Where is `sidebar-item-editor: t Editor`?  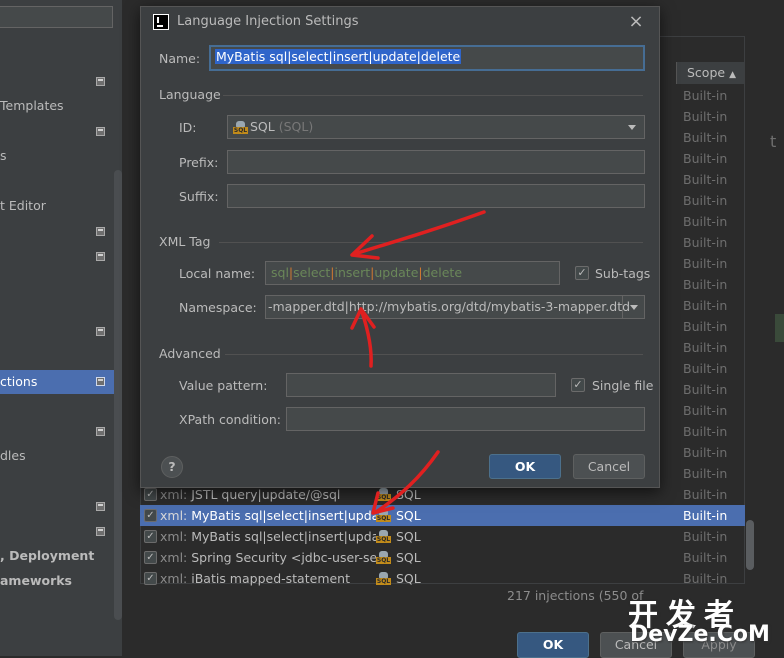 sidebar-item-editor: t Editor is located at coordinates (61, 206).